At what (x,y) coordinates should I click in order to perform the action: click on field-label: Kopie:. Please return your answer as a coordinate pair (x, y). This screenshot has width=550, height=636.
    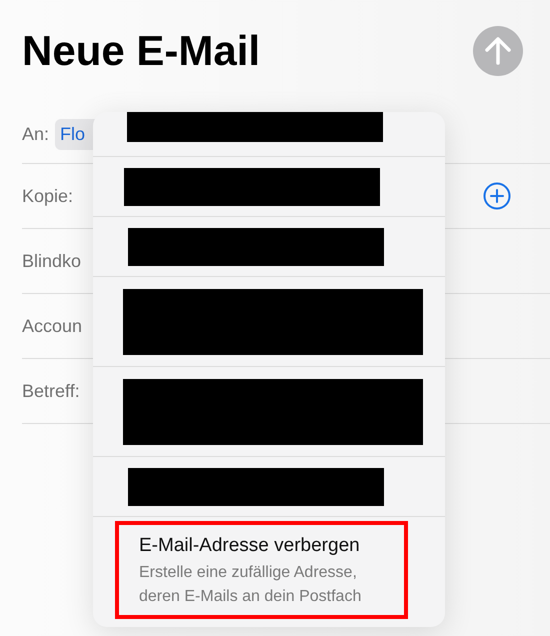
    Looking at the image, I should click on (48, 196).